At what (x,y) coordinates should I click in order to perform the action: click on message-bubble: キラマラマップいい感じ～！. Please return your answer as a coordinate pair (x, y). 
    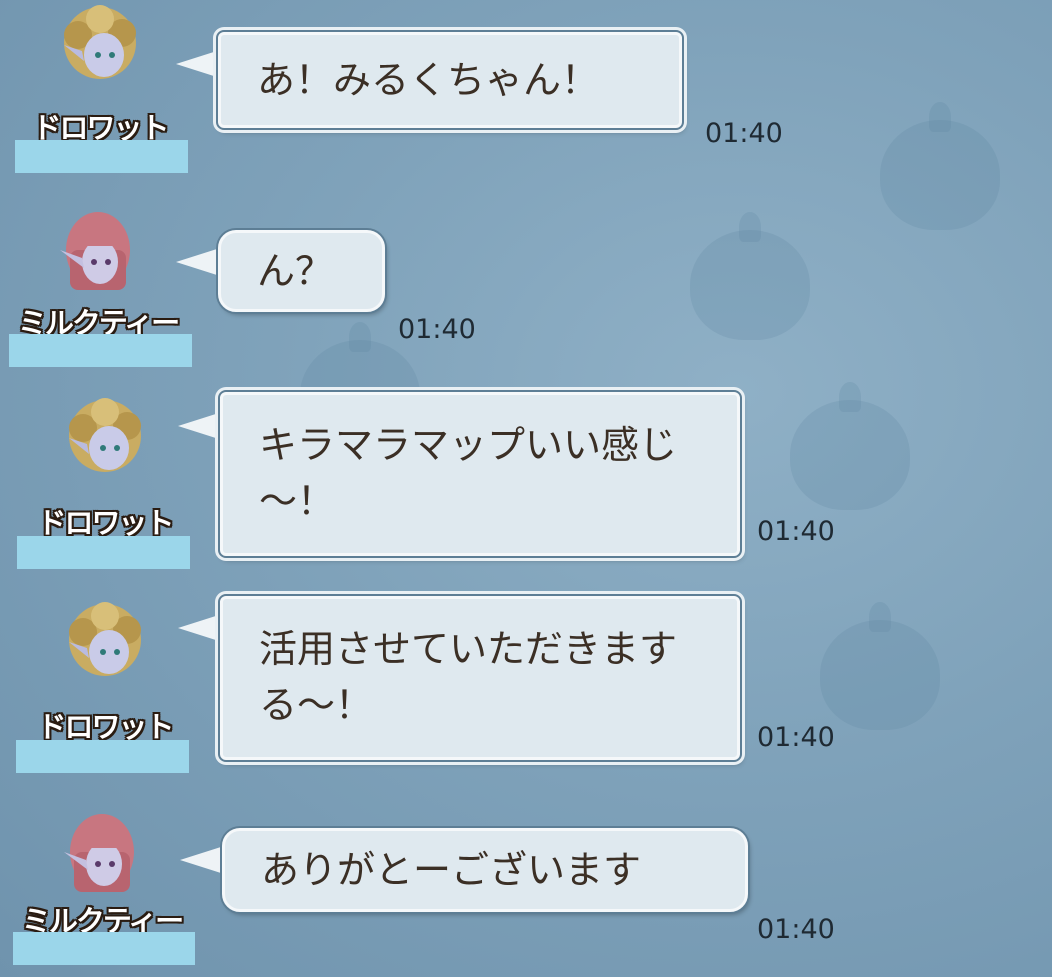
    Looking at the image, I should click on (480, 474).